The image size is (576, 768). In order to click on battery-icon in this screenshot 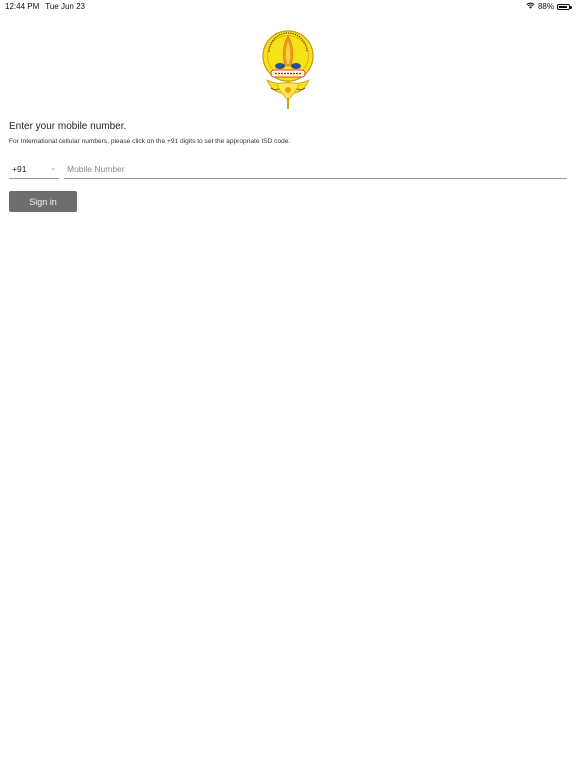, I will do `click(564, 6)`.